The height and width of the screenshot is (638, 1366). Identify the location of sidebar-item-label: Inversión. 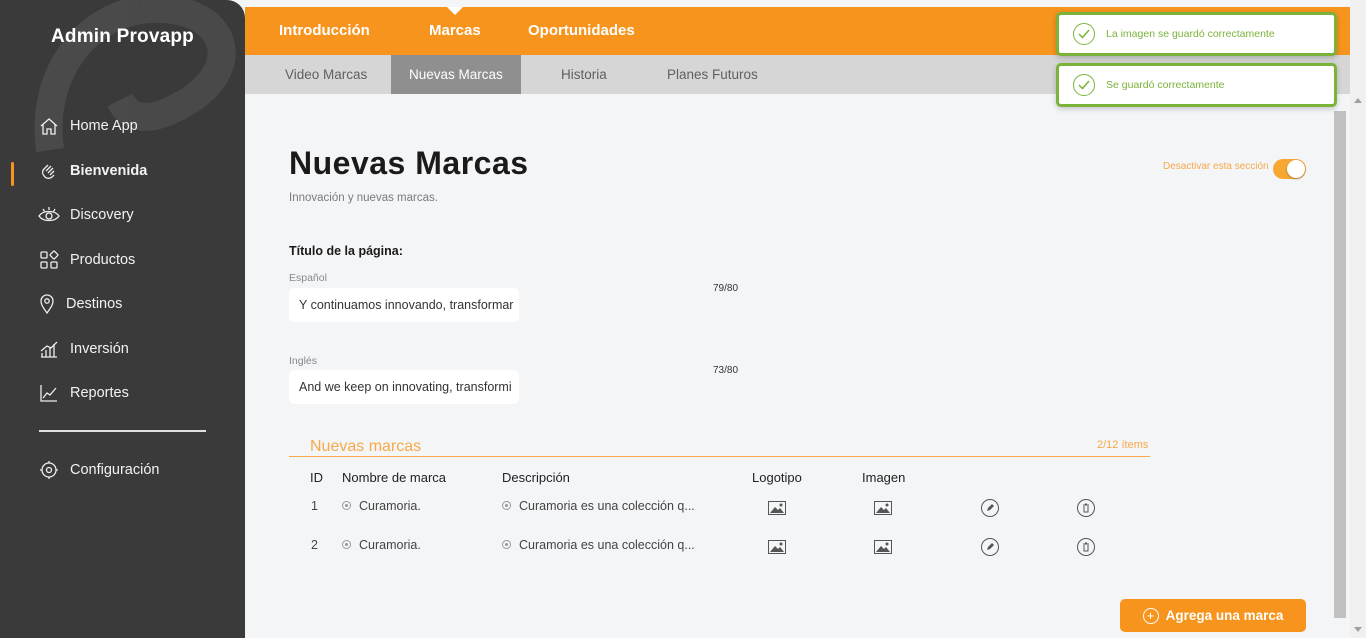
(99, 349).